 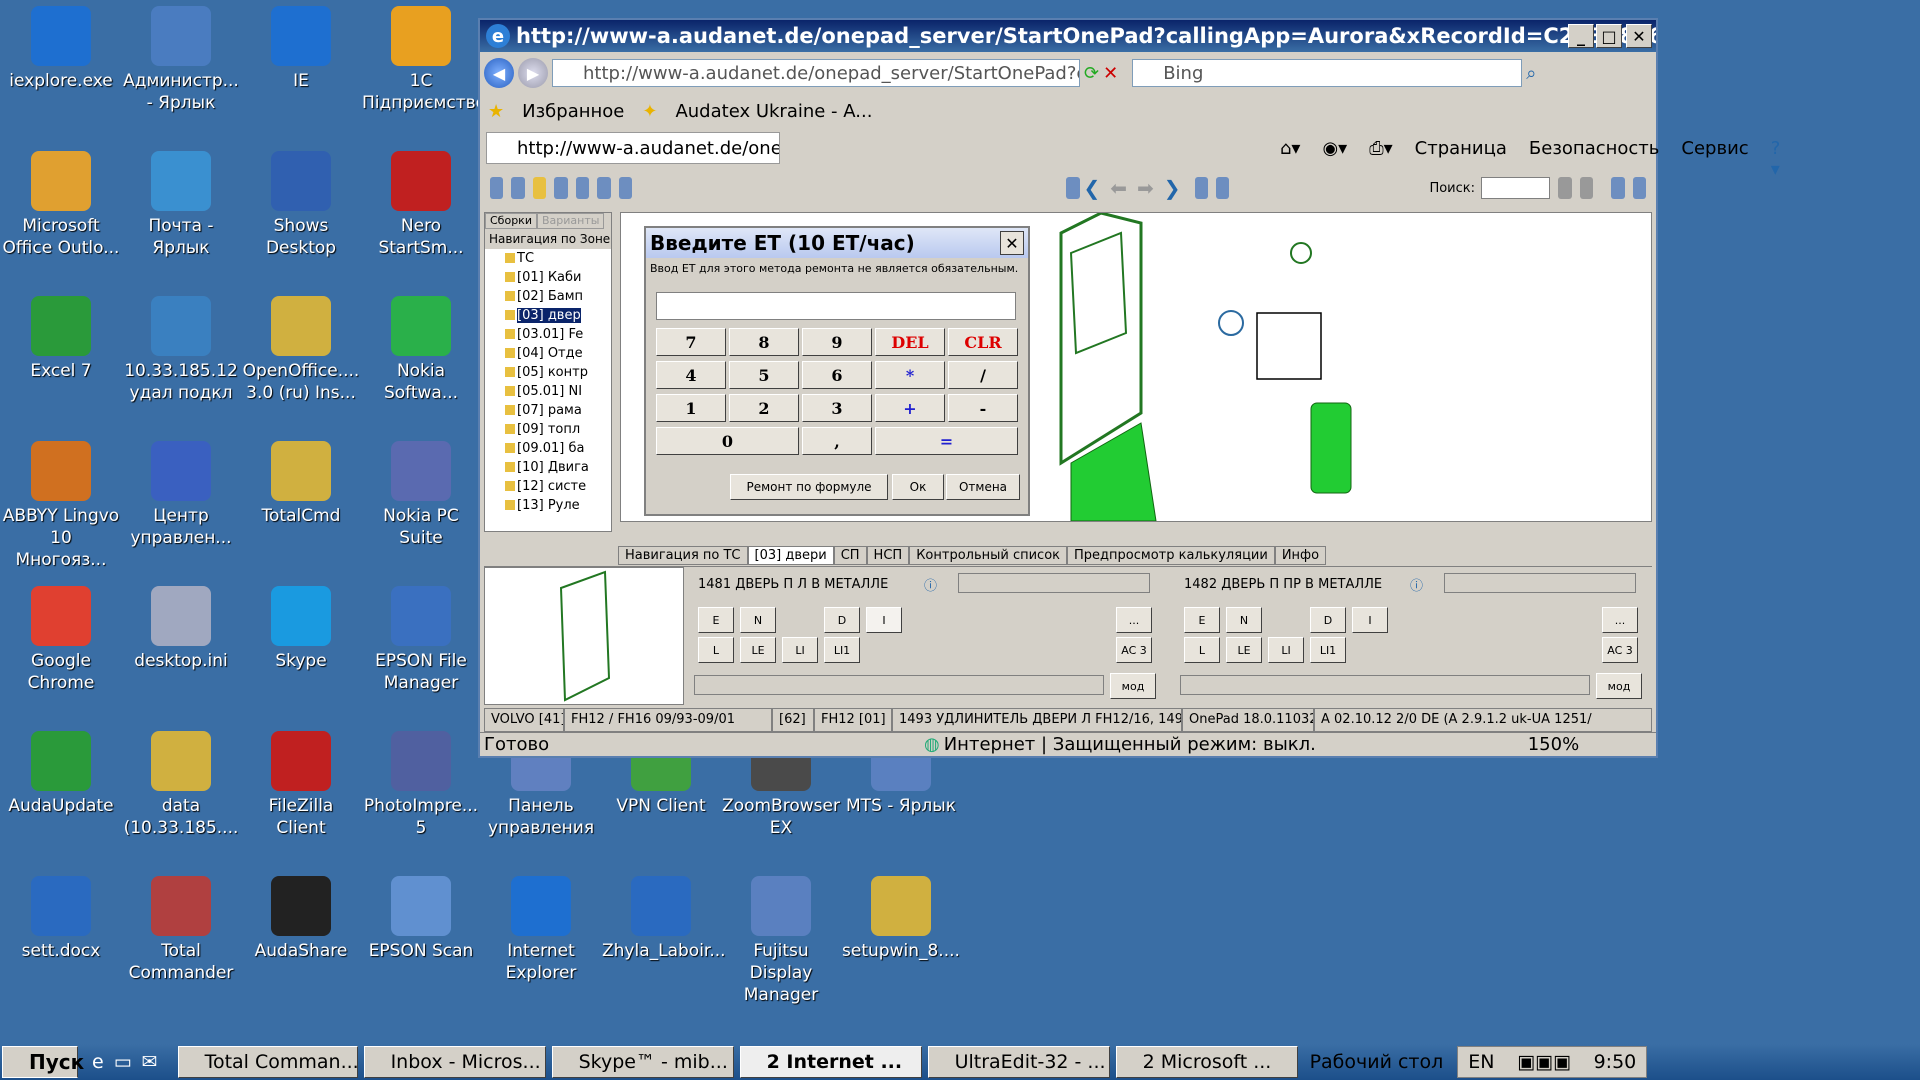 What do you see at coordinates (1553, 744) in the screenshot?
I see `zoom-level: 150%` at bounding box center [1553, 744].